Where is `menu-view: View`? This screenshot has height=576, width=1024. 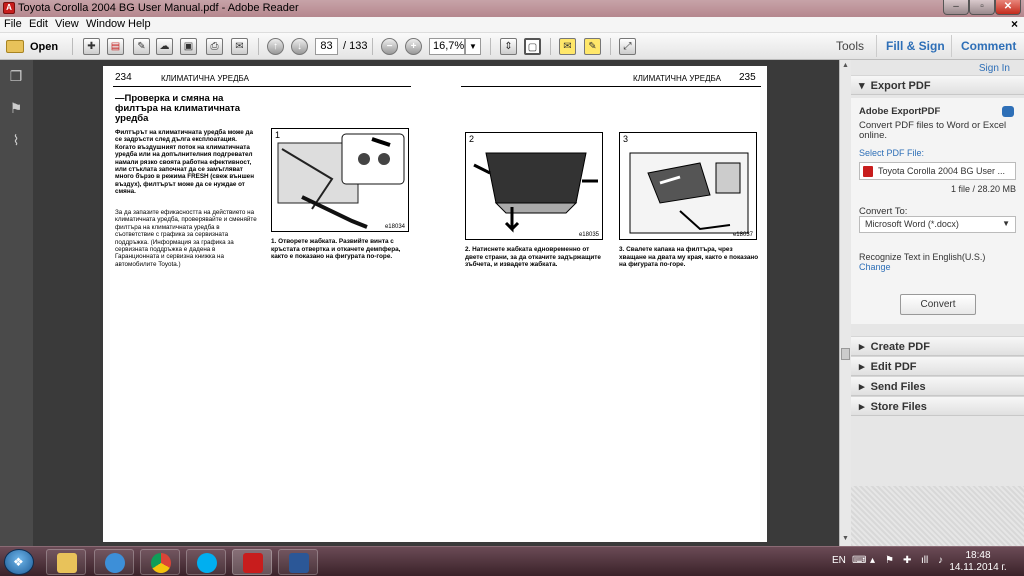
menu-view: View is located at coordinates (67, 24).